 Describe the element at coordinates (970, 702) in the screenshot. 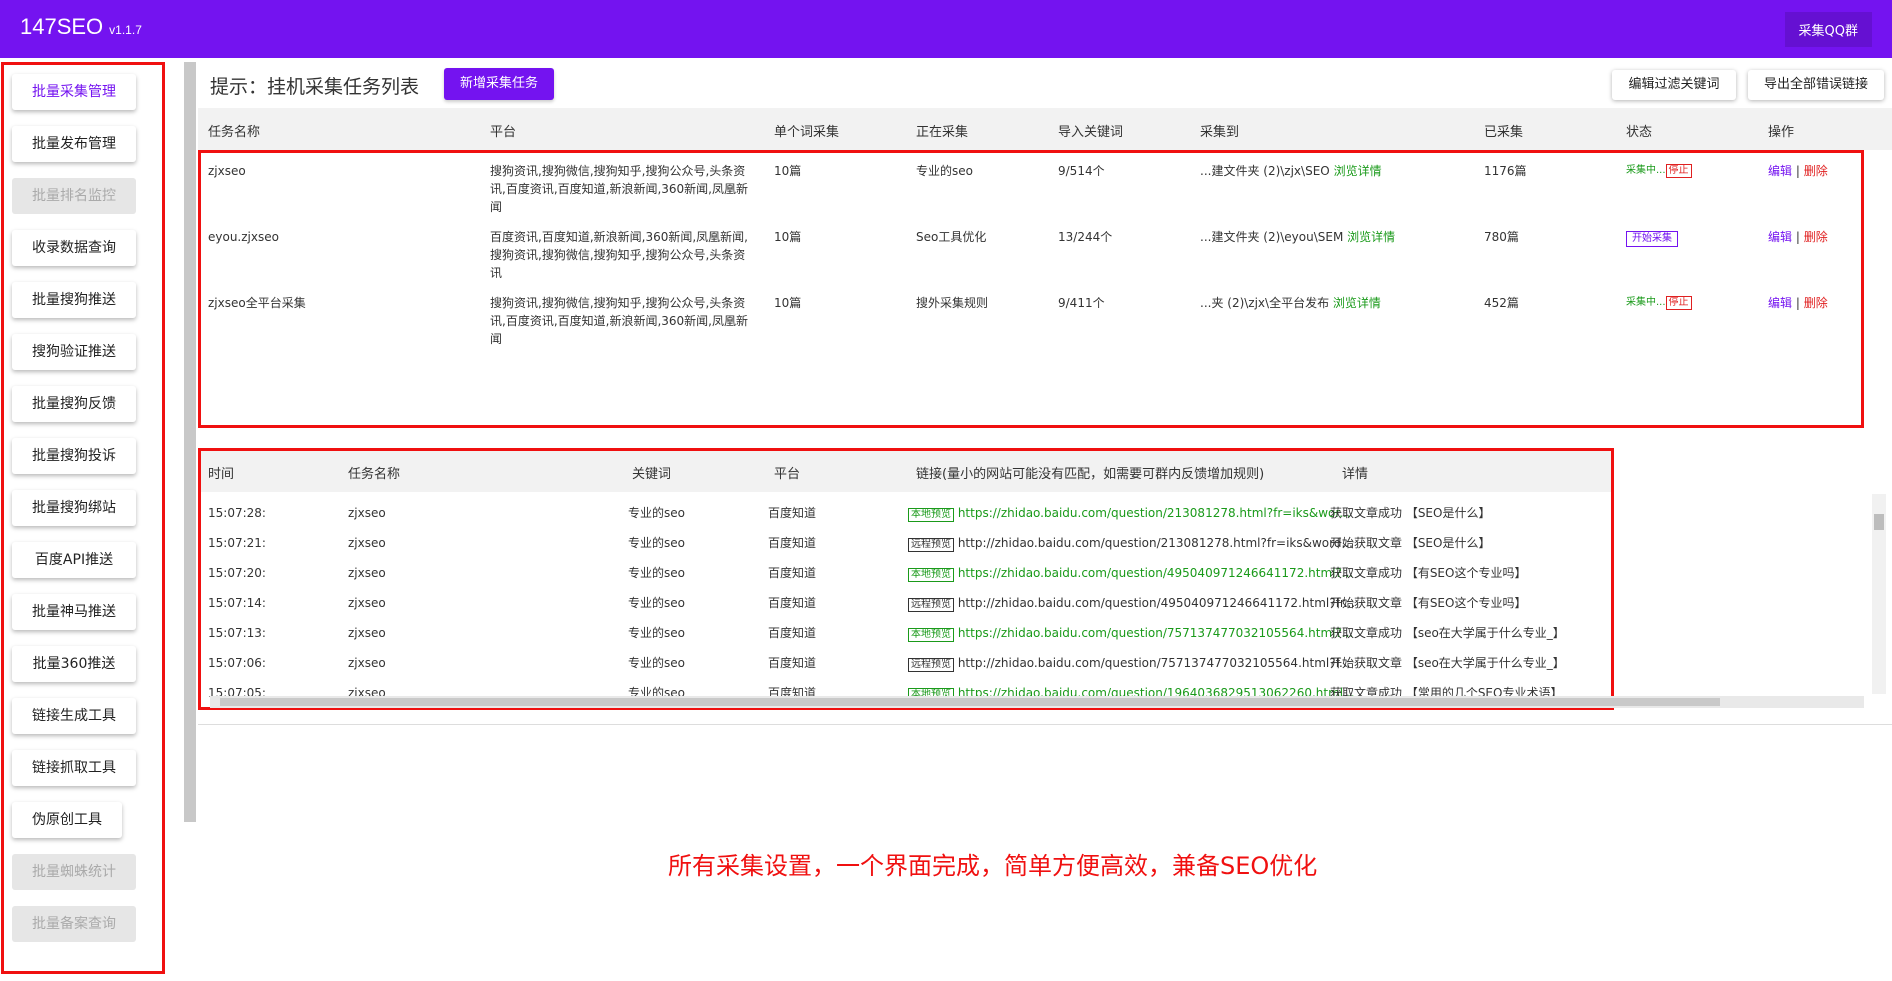

I see `log-hscroll-thumb` at that location.